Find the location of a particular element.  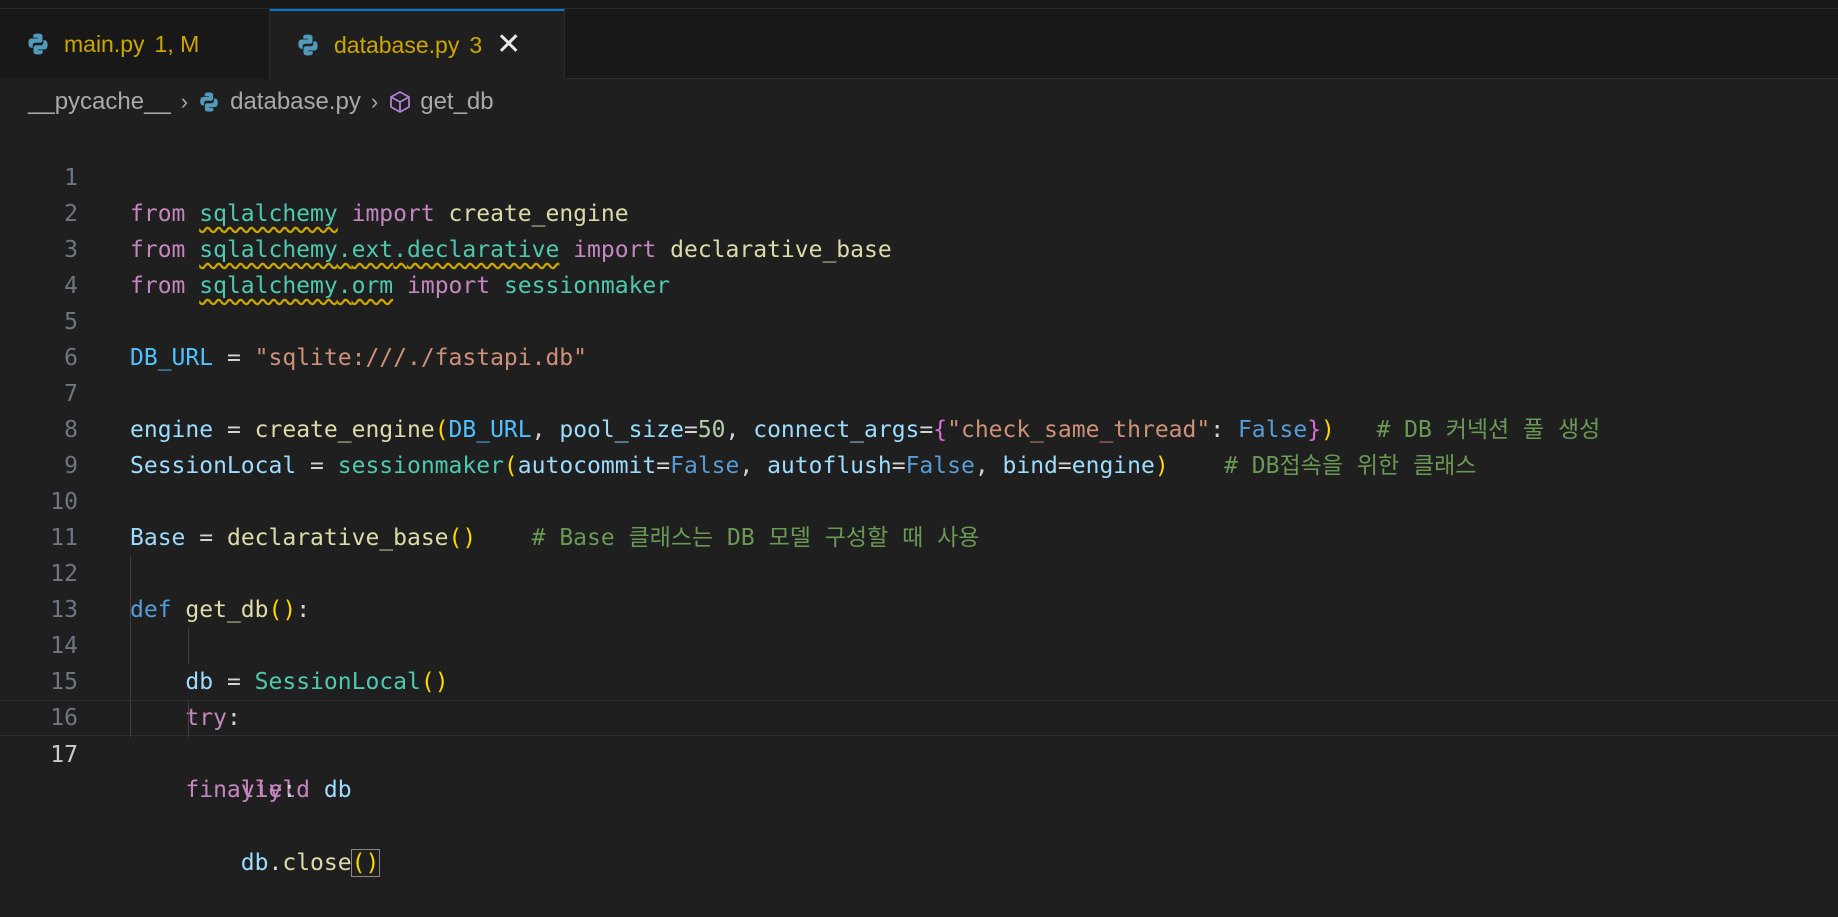

breadcrumb-file: database.py is located at coordinates (295, 102).